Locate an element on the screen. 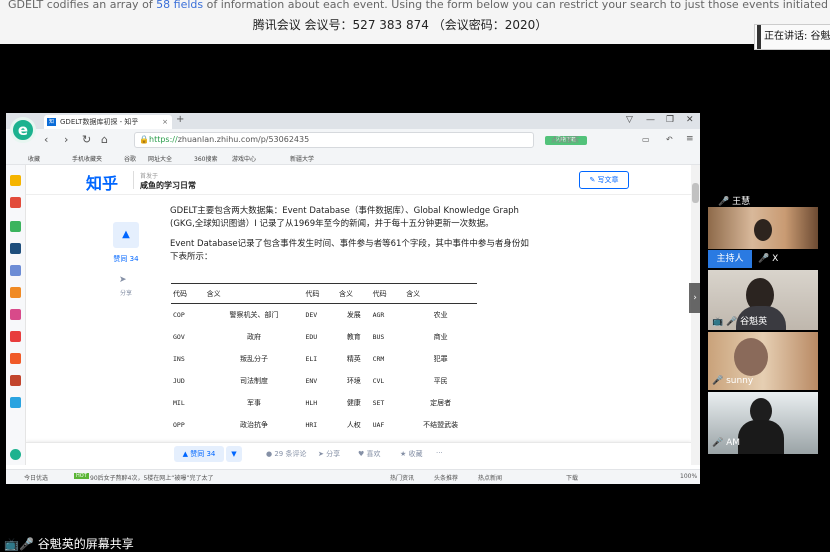 The image size is (830, 552). forward-icon: › is located at coordinates (66, 139).